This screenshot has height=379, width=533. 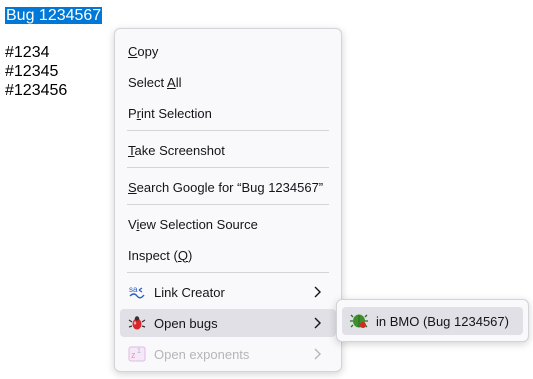 What do you see at coordinates (155, 82) in the screenshot?
I see `menu-item-label: Select All` at bounding box center [155, 82].